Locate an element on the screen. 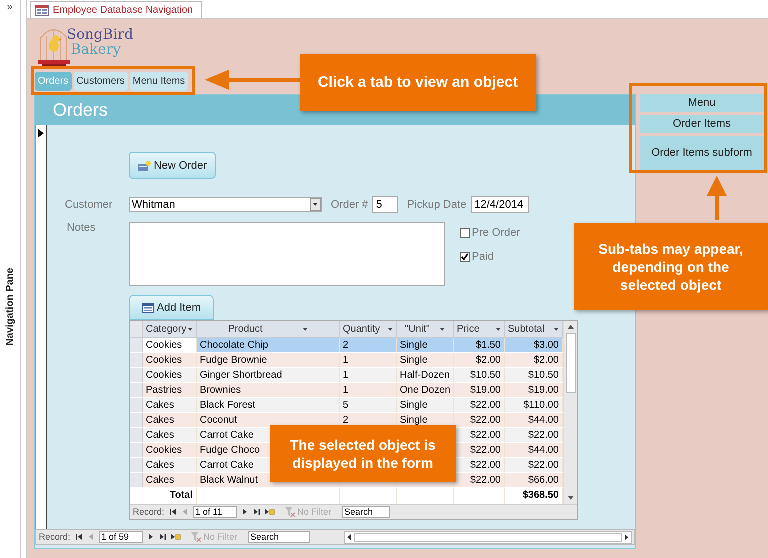 Image resolution: width=768 pixels, height=558 pixels. logo-text: Bakery is located at coordinates (96, 50).